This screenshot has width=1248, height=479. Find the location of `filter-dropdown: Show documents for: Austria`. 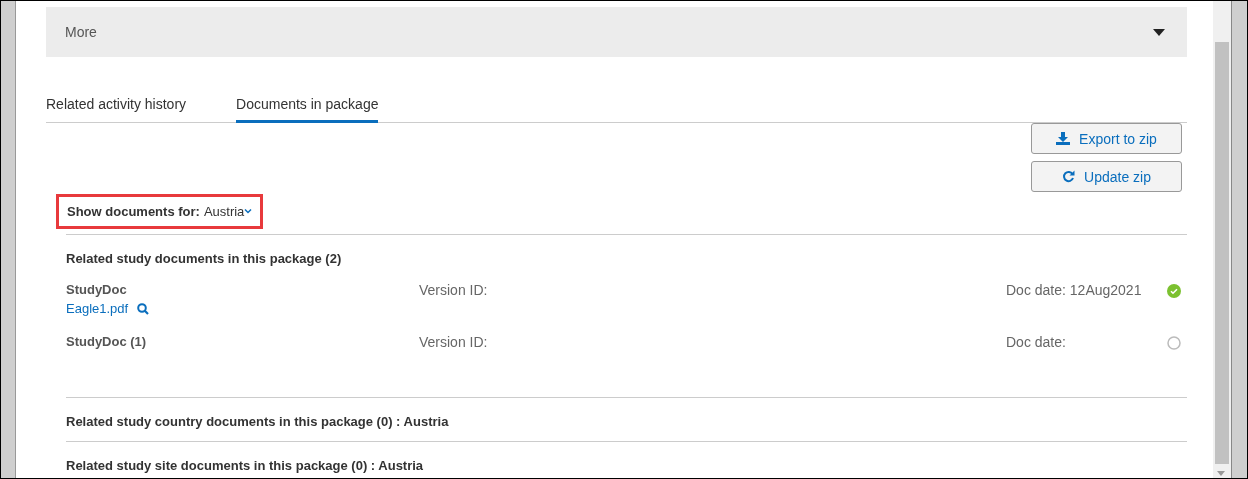

filter-dropdown: Show documents for: Austria is located at coordinates (160, 211).